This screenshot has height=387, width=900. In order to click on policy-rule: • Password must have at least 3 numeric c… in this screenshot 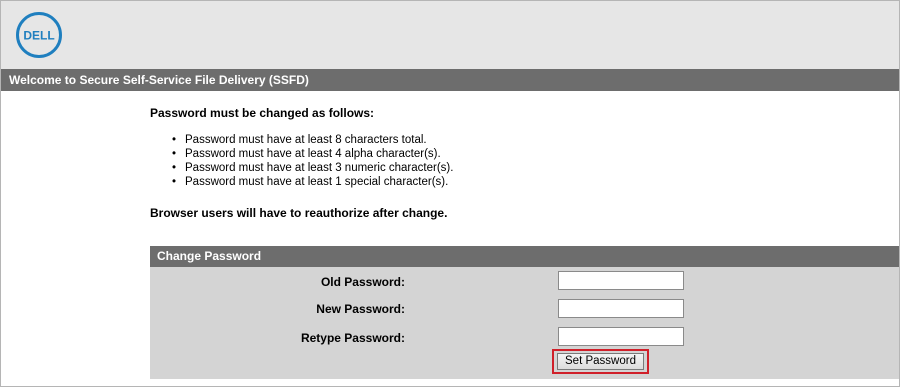, I will do `click(313, 168)`.